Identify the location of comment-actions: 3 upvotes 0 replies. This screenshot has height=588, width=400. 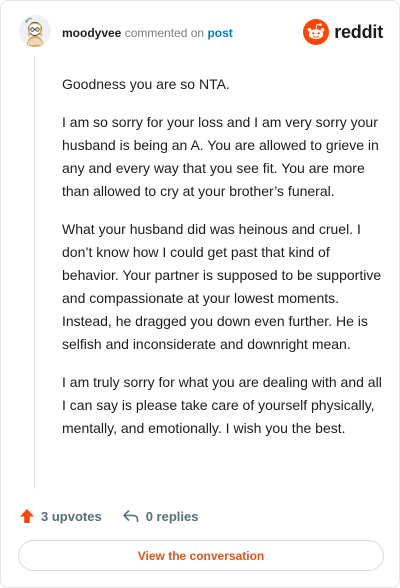
(118, 516).